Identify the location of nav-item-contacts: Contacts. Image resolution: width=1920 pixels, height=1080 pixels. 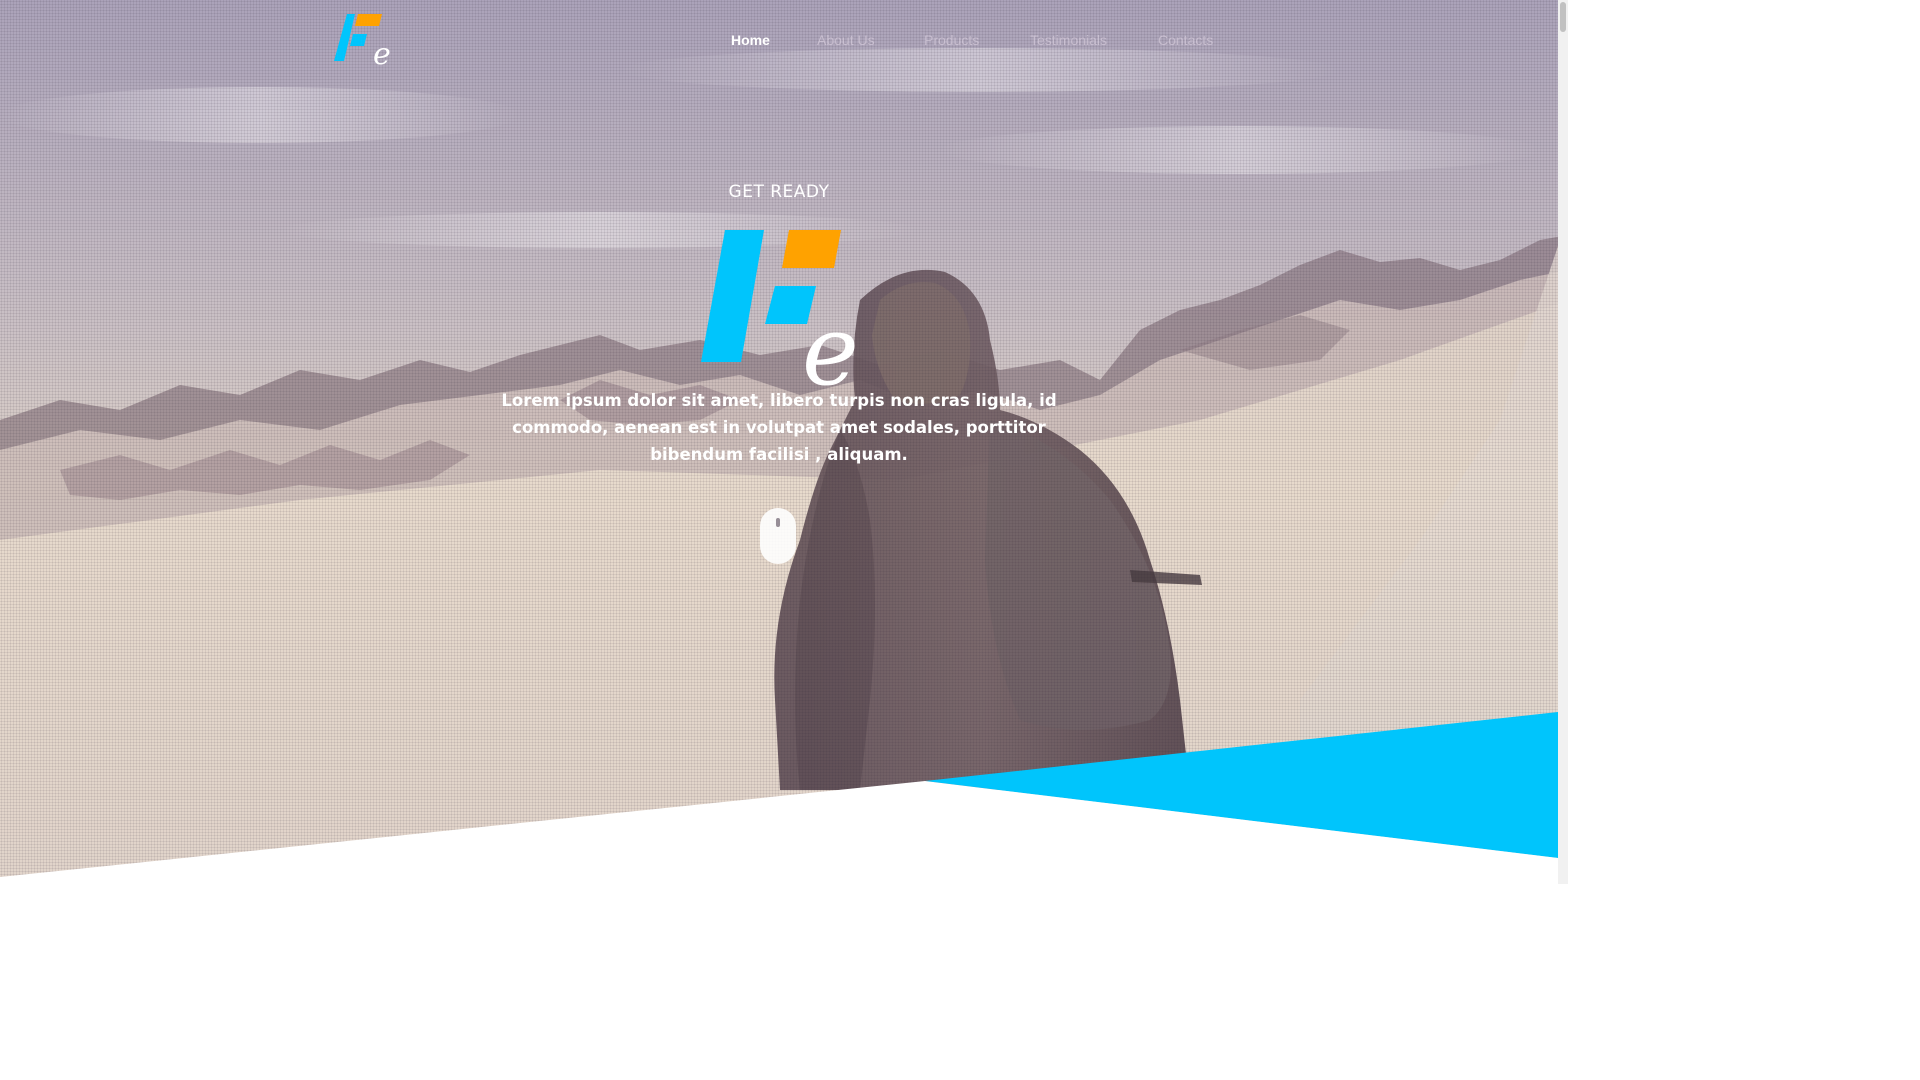
(1185, 40).